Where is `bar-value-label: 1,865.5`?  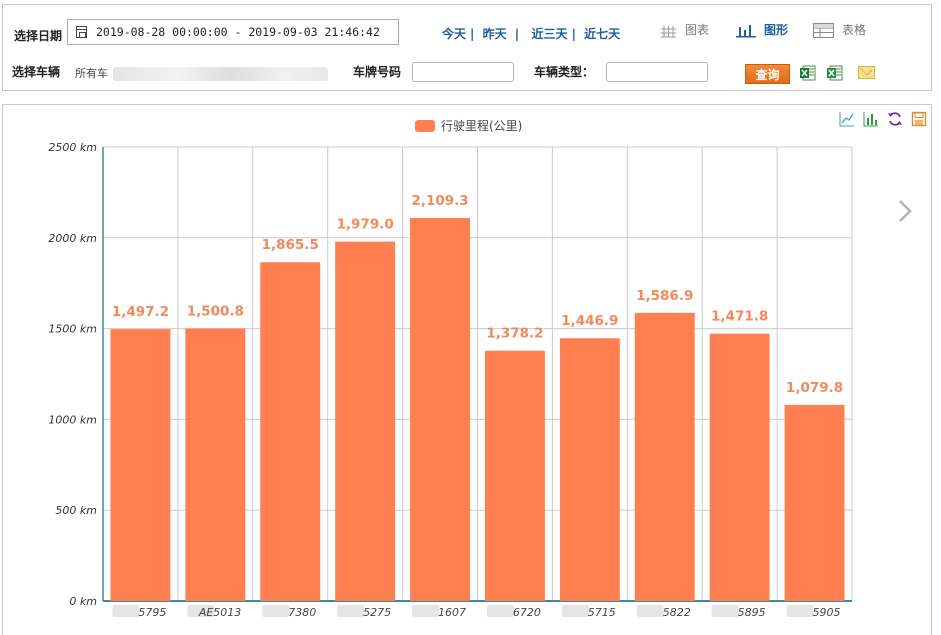
bar-value-label: 1,865.5 is located at coordinates (290, 245).